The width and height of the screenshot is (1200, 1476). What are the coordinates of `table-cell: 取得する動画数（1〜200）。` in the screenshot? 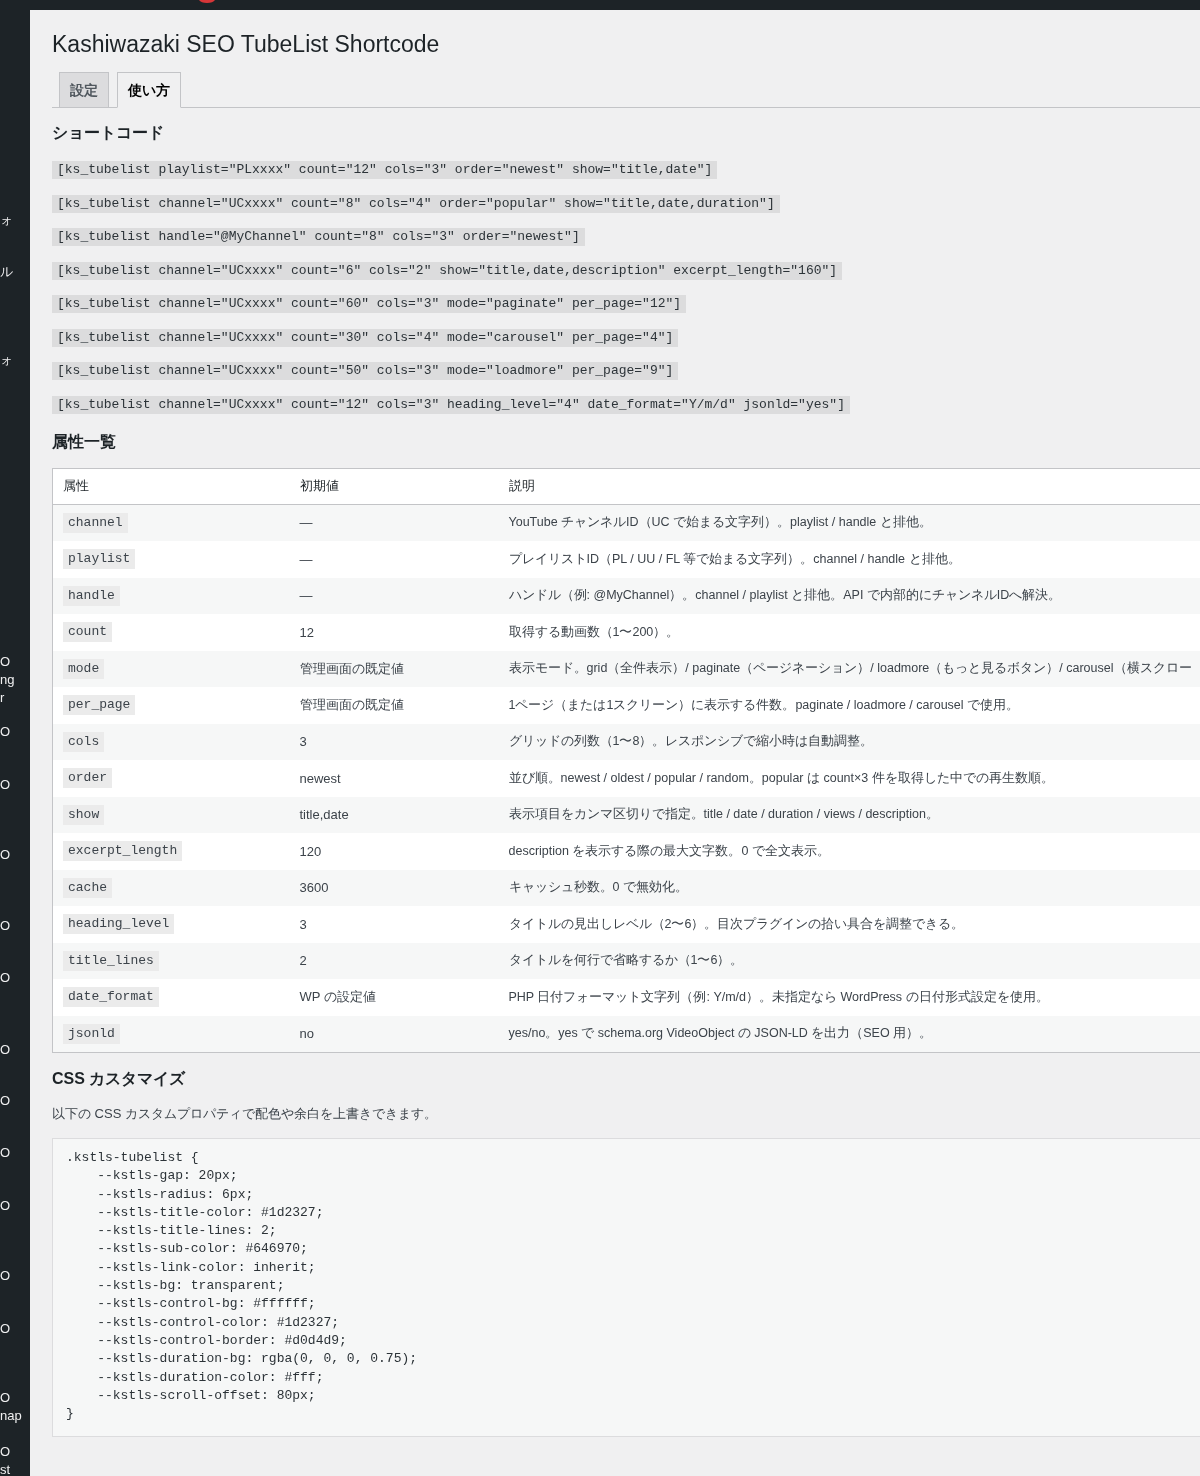 It's located at (849, 632).